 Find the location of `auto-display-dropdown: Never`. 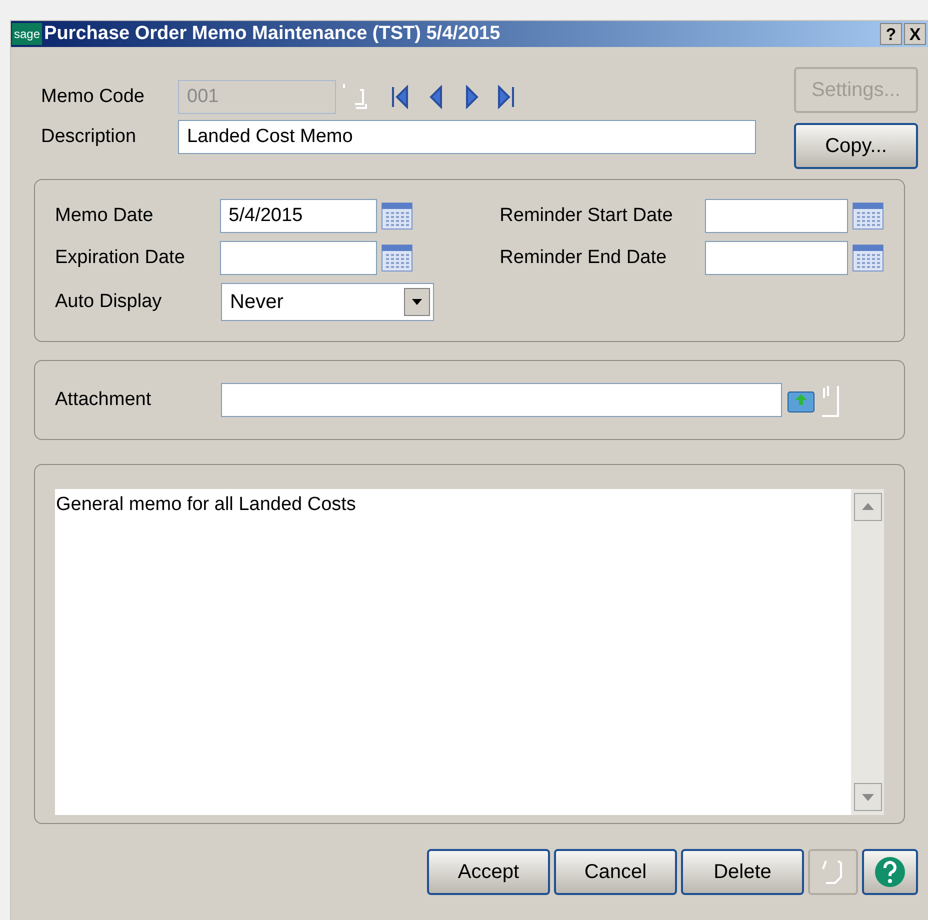

auto-display-dropdown: Never is located at coordinates (327, 302).